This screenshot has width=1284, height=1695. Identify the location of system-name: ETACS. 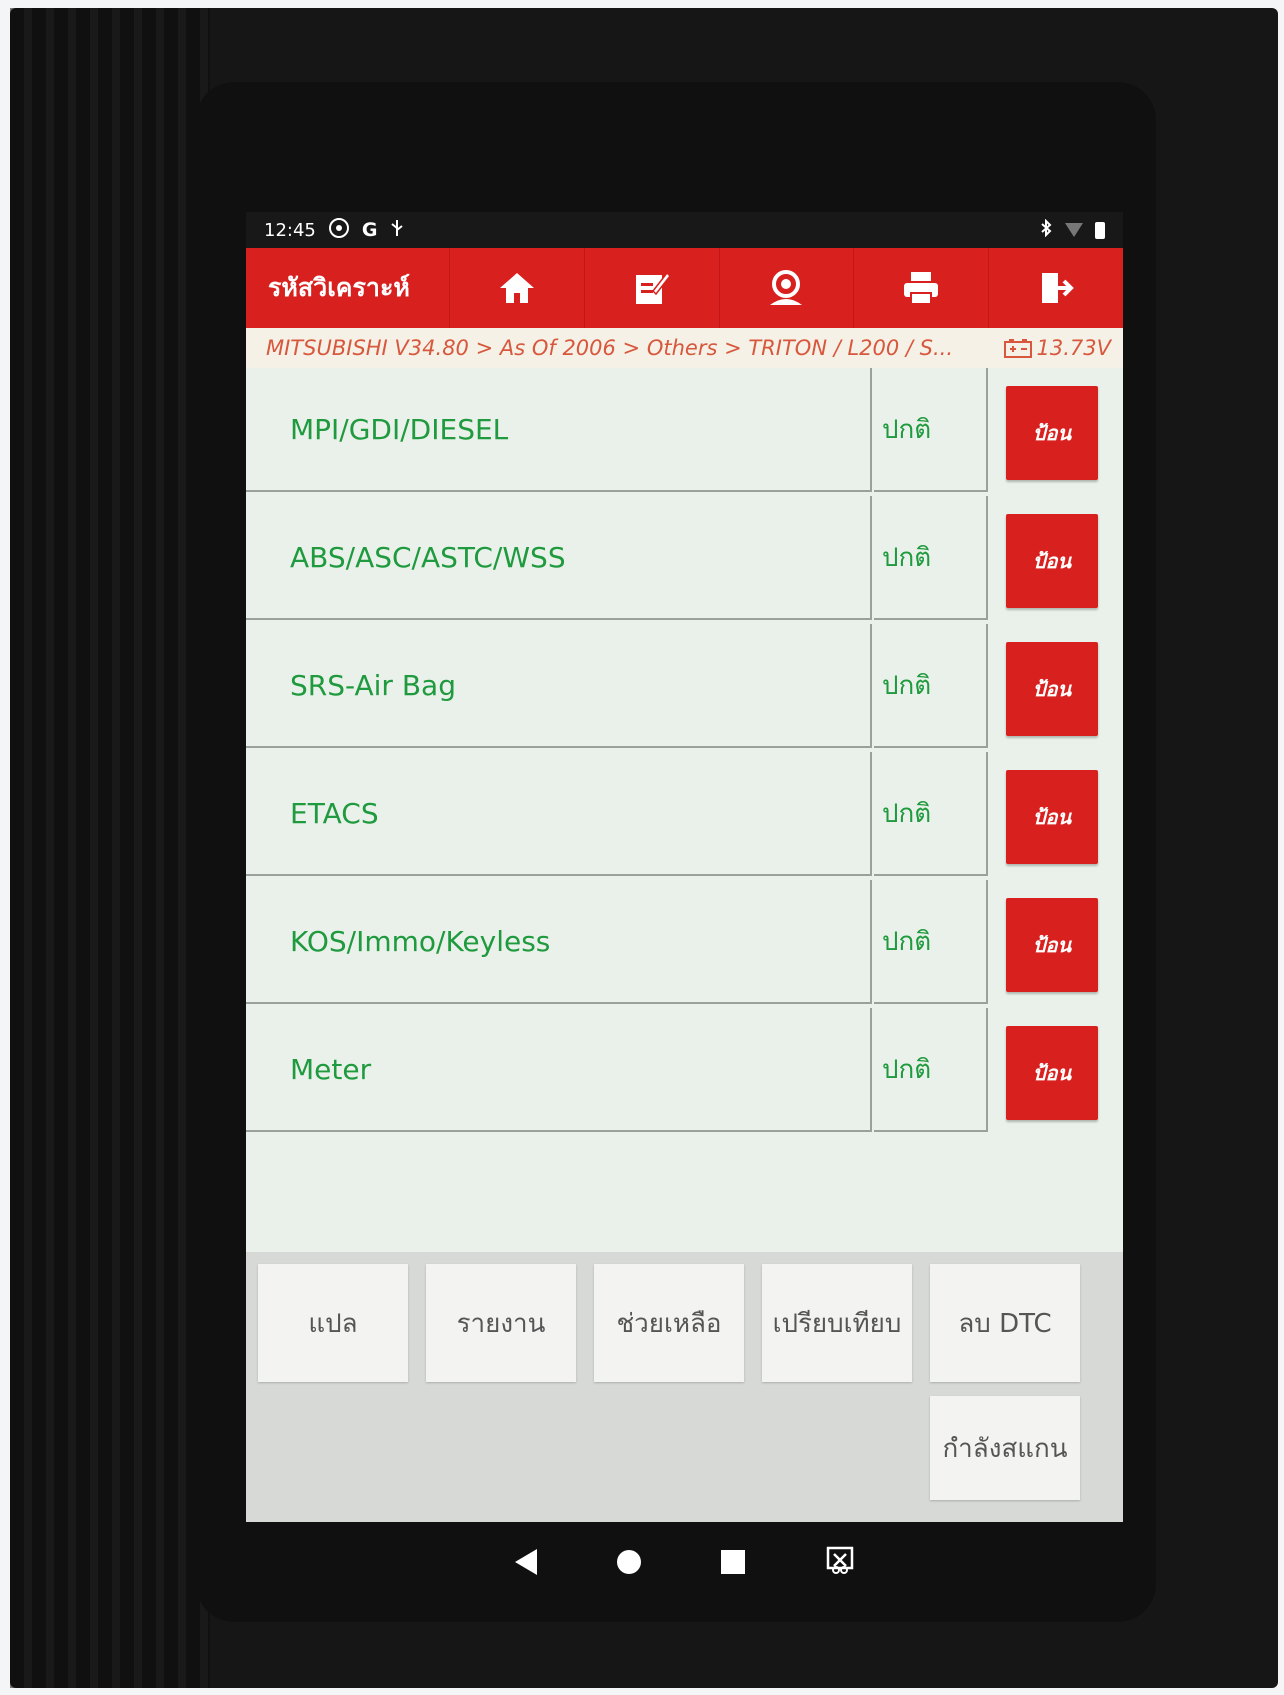
(559, 814).